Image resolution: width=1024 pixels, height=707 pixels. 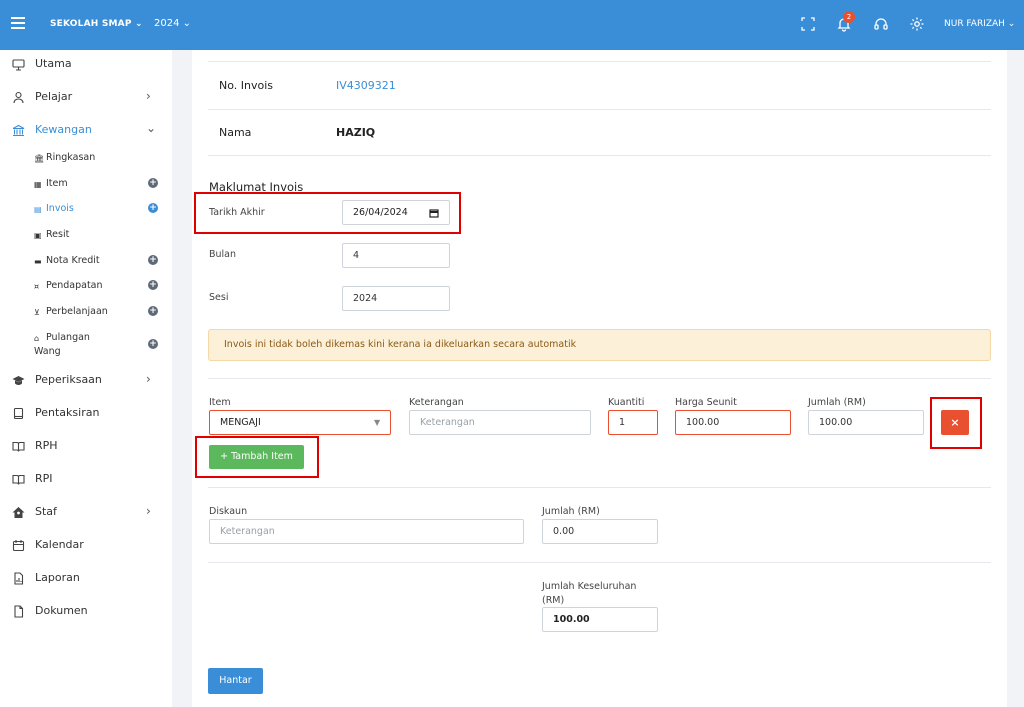 What do you see at coordinates (223, 254) in the screenshot?
I see `month-label: Bulan` at bounding box center [223, 254].